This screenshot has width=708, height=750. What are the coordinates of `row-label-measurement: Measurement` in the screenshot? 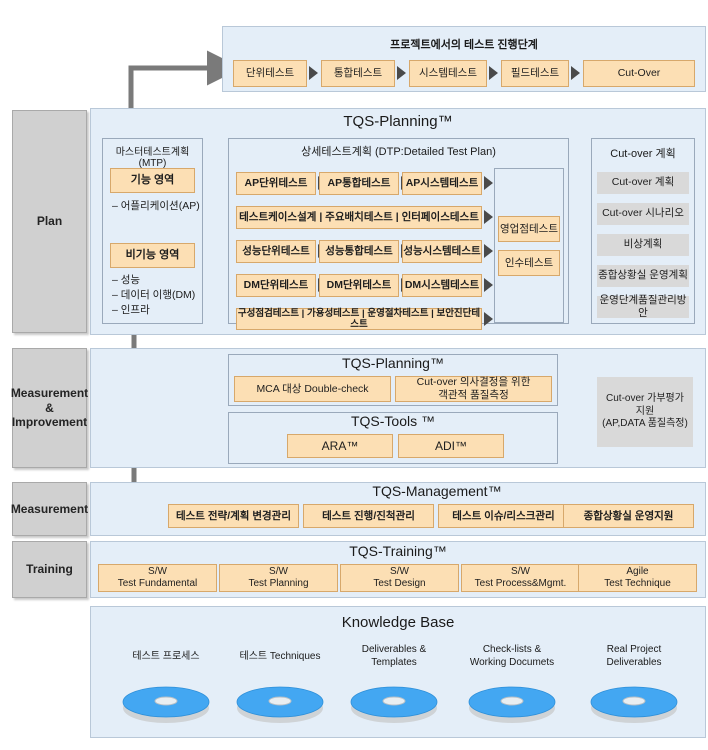 It's located at (49, 509).